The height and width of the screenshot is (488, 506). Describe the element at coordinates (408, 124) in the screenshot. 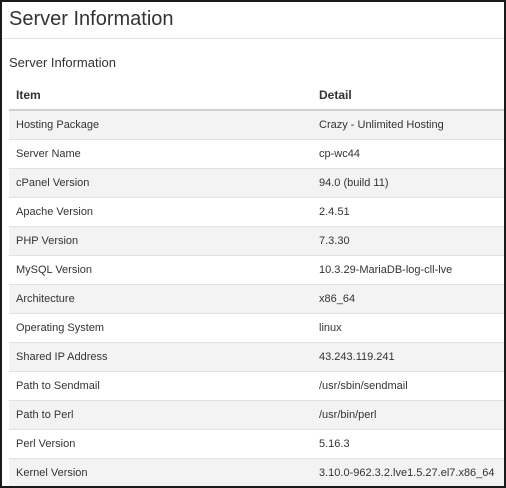

I see `detail-cell: Crazy - Unlimited Hosting` at that location.